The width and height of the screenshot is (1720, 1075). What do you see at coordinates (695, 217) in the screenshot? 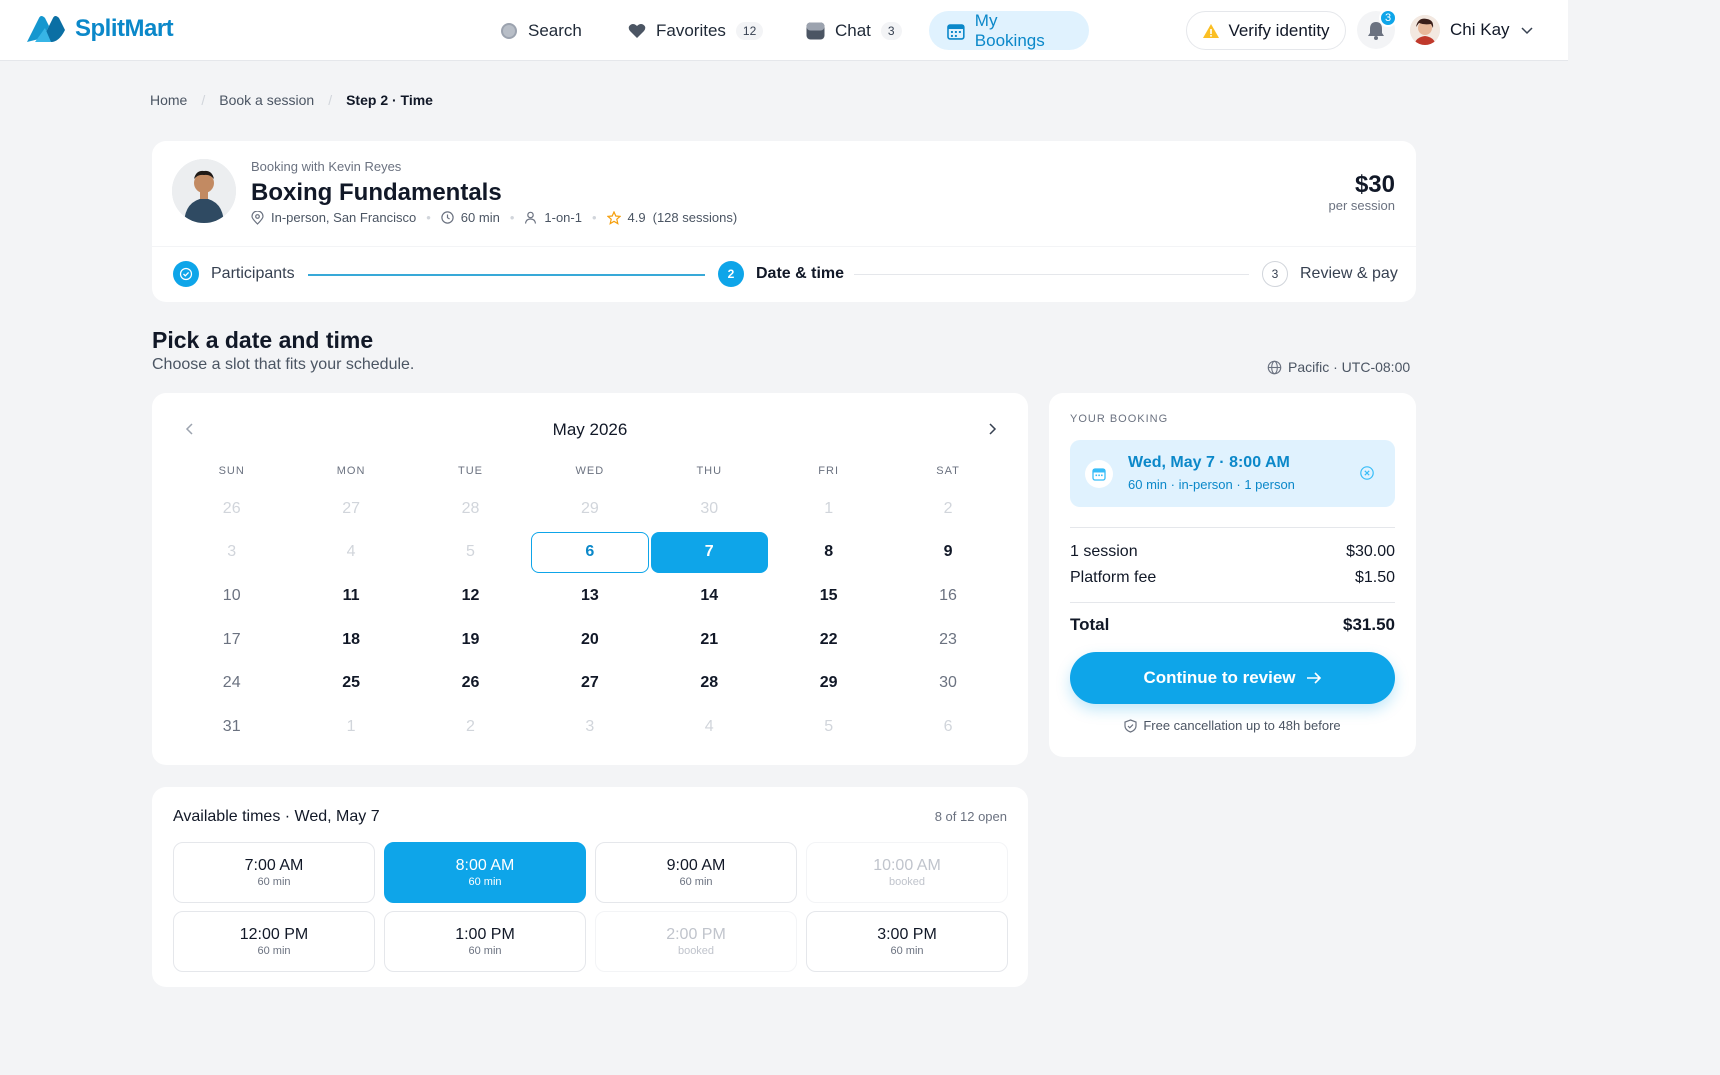
I see `session-count: (128 sessions)` at bounding box center [695, 217].